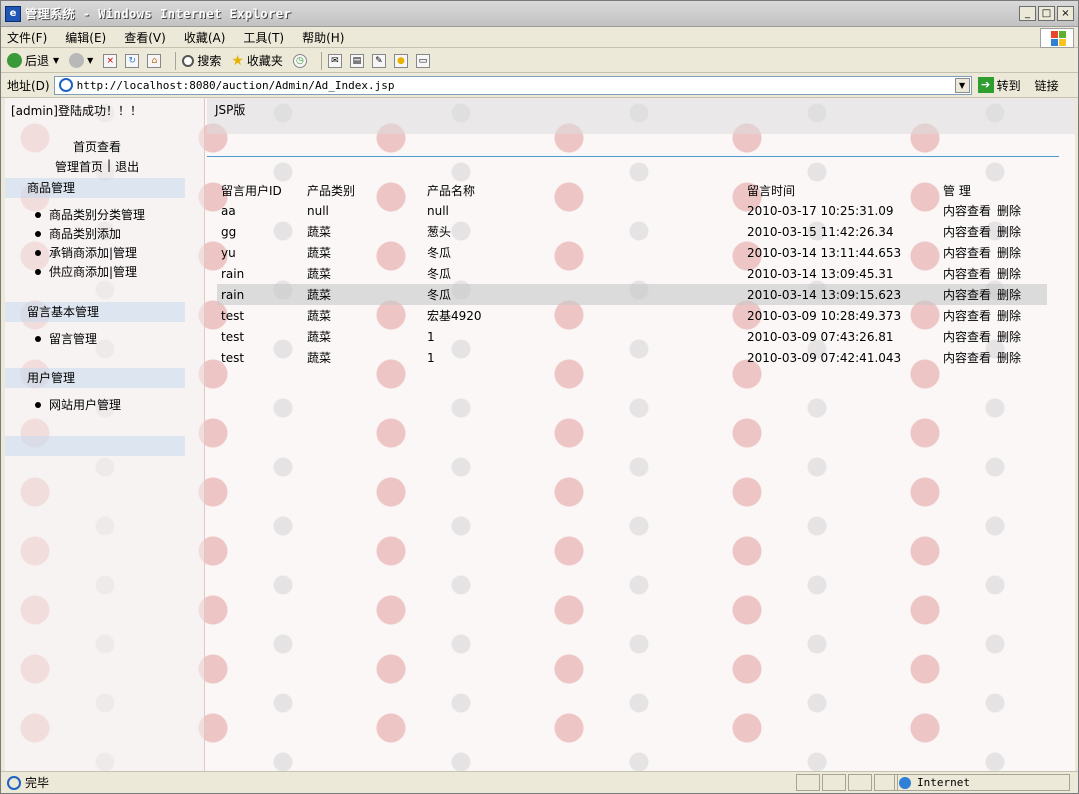 Image resolution: width=1079 pixels, height=794 pixels. Describe the element at coordinates (331, 190) in the screenshot. I see `col-category: 产品类别` at that location.